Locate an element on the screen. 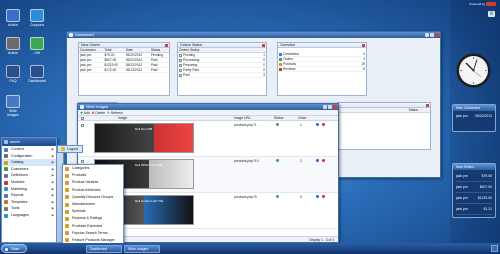 Image resolution: width=500 pixels, height=254 pixels. start-menu-item-languages: Languages ▶ is located at coordinates (29, 215).